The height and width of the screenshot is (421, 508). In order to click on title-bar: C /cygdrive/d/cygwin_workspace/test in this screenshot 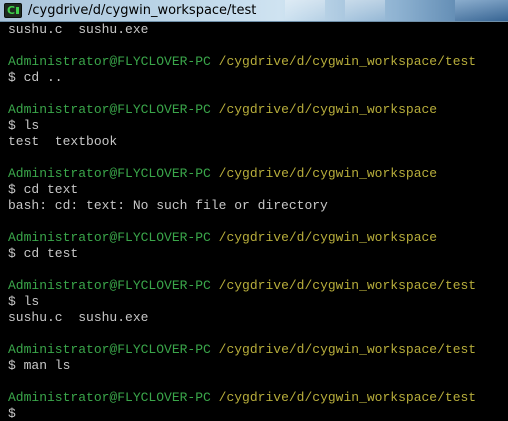, I will do `click(254, 11)`.